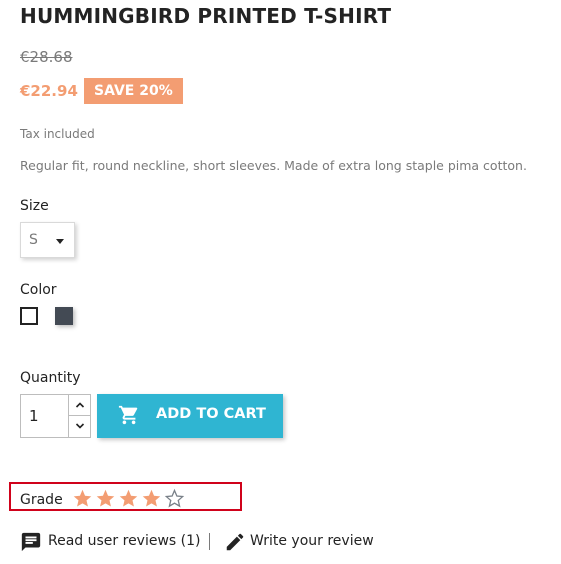 The height and width of the screenshot is (564, 561). Describe the element at coordinates (44, 416) in the screenshot. I see `quantity-input` at that location.